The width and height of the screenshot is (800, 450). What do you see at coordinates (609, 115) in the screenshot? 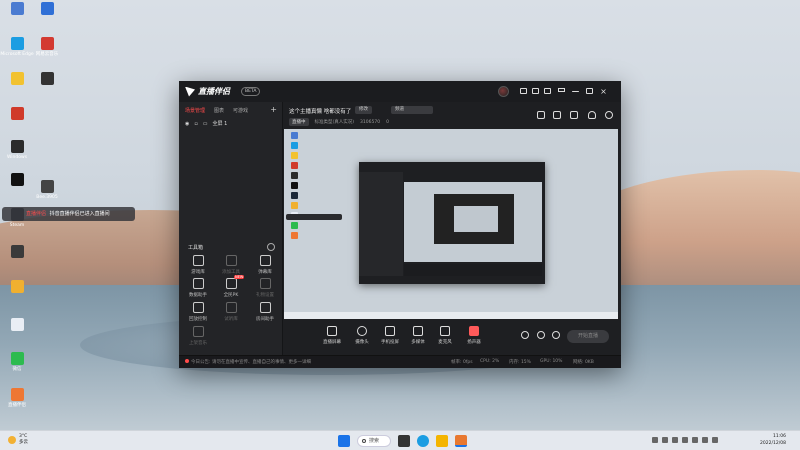
I see `share-icon` at bounding box center [609, 115].